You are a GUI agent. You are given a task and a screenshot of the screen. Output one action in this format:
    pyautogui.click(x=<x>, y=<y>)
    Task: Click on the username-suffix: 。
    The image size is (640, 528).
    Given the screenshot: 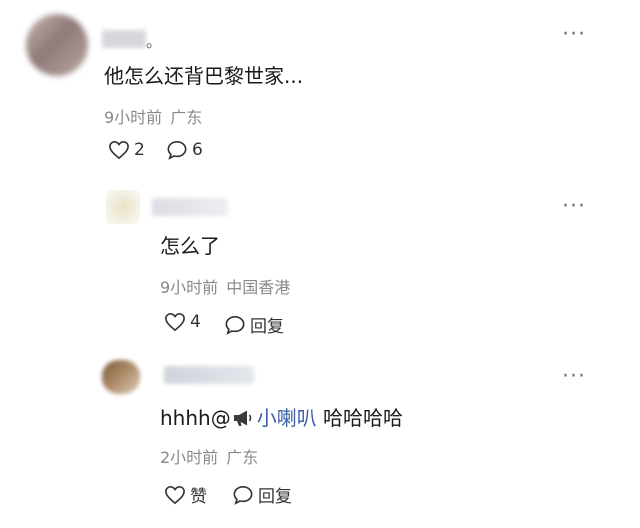 What is the action you would take?
    pyautogui.click(x=154, y=41)
    